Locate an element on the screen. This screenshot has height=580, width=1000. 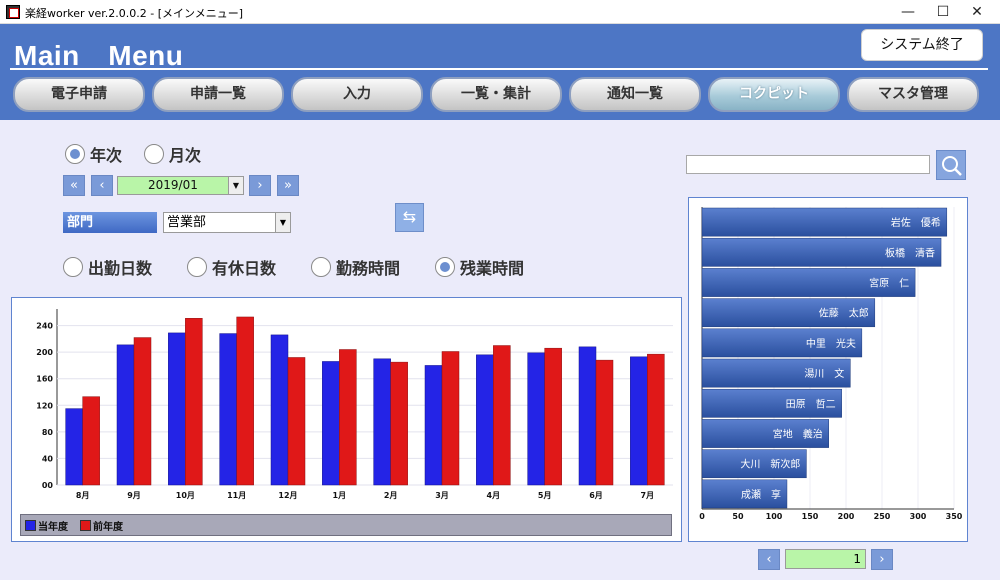
monthly-radio: 月次 is located at coordinates (172, 154).